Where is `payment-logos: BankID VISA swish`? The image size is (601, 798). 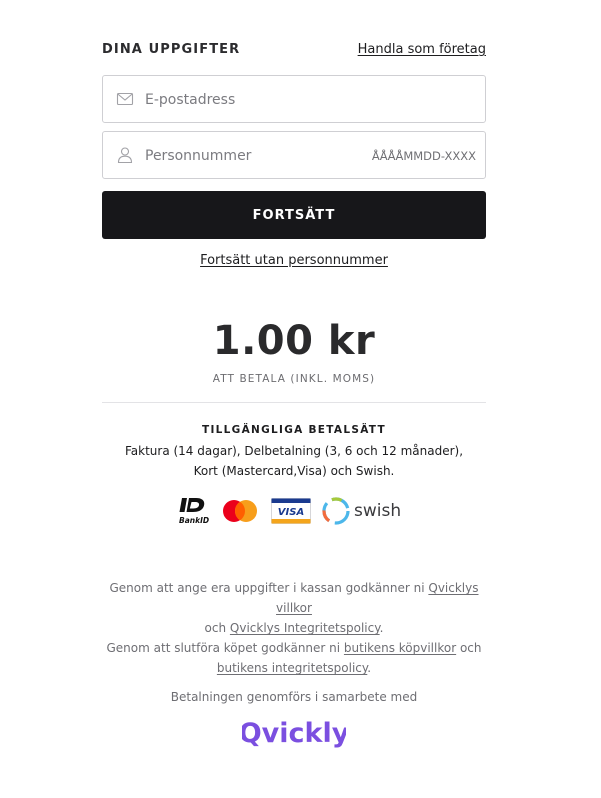 payment-logos: BankID VISA swish is located at coordinates (298, 511).